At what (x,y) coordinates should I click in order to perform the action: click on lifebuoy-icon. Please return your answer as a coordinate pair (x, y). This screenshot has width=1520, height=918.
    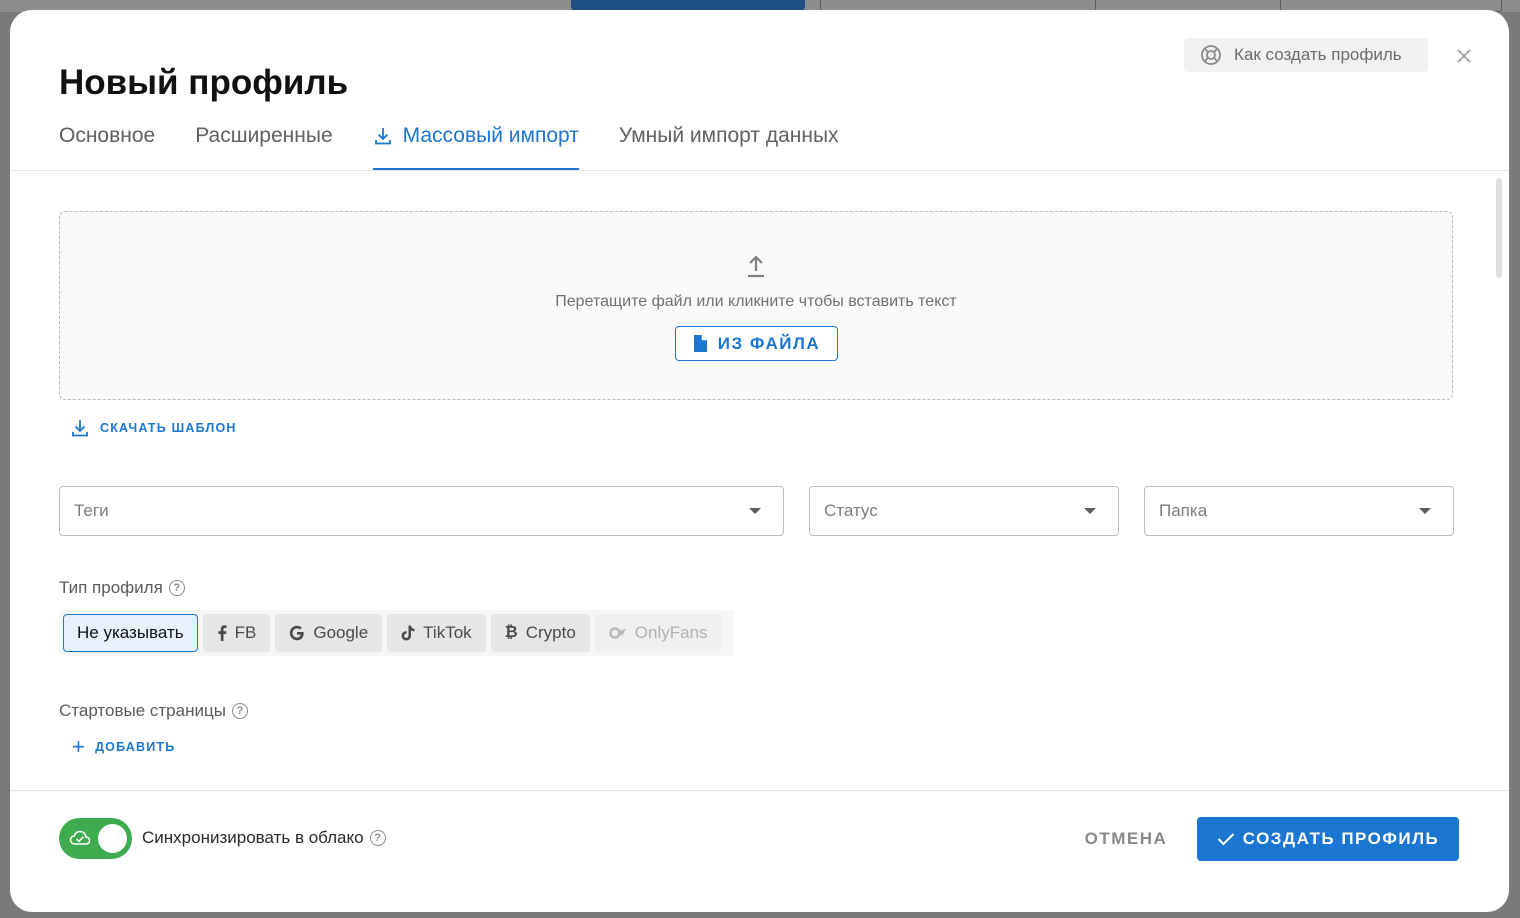
    Looking at the image, I should click on (1211, 55).